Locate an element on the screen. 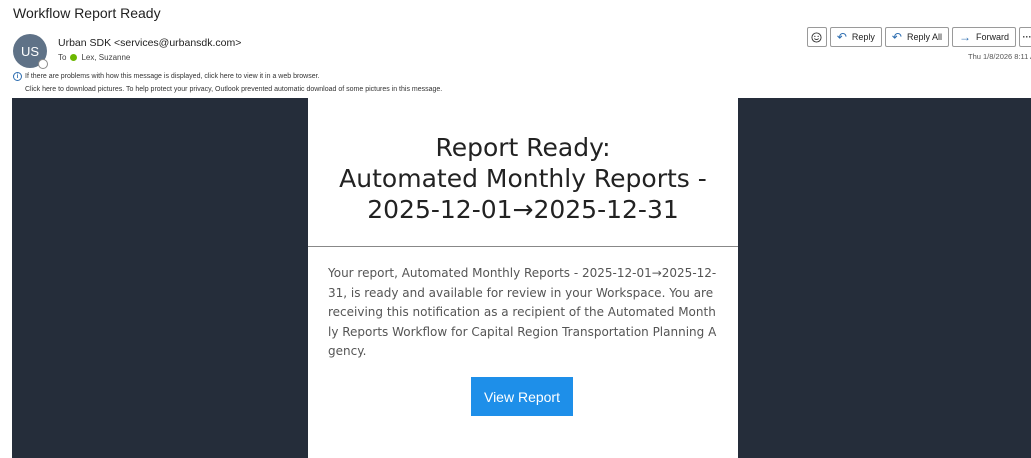  smiley-icon is located at coordinates (816, 37).